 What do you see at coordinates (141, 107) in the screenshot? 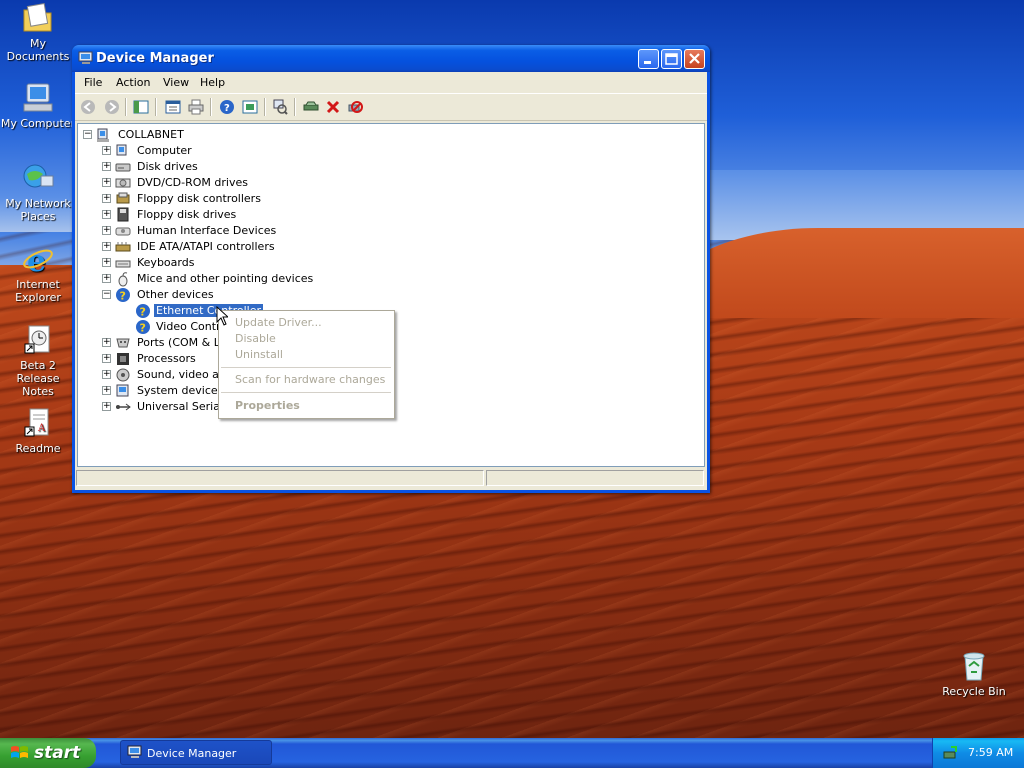
I see `show-hide-tree-icon` at bounding box center [141, 107].